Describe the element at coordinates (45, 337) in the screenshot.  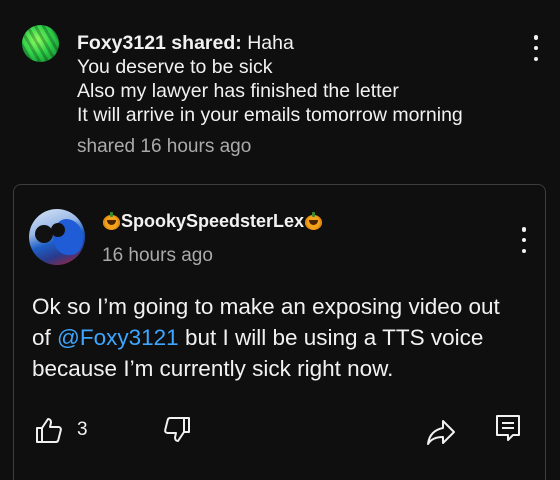
I see `comment-text: of` at that location.